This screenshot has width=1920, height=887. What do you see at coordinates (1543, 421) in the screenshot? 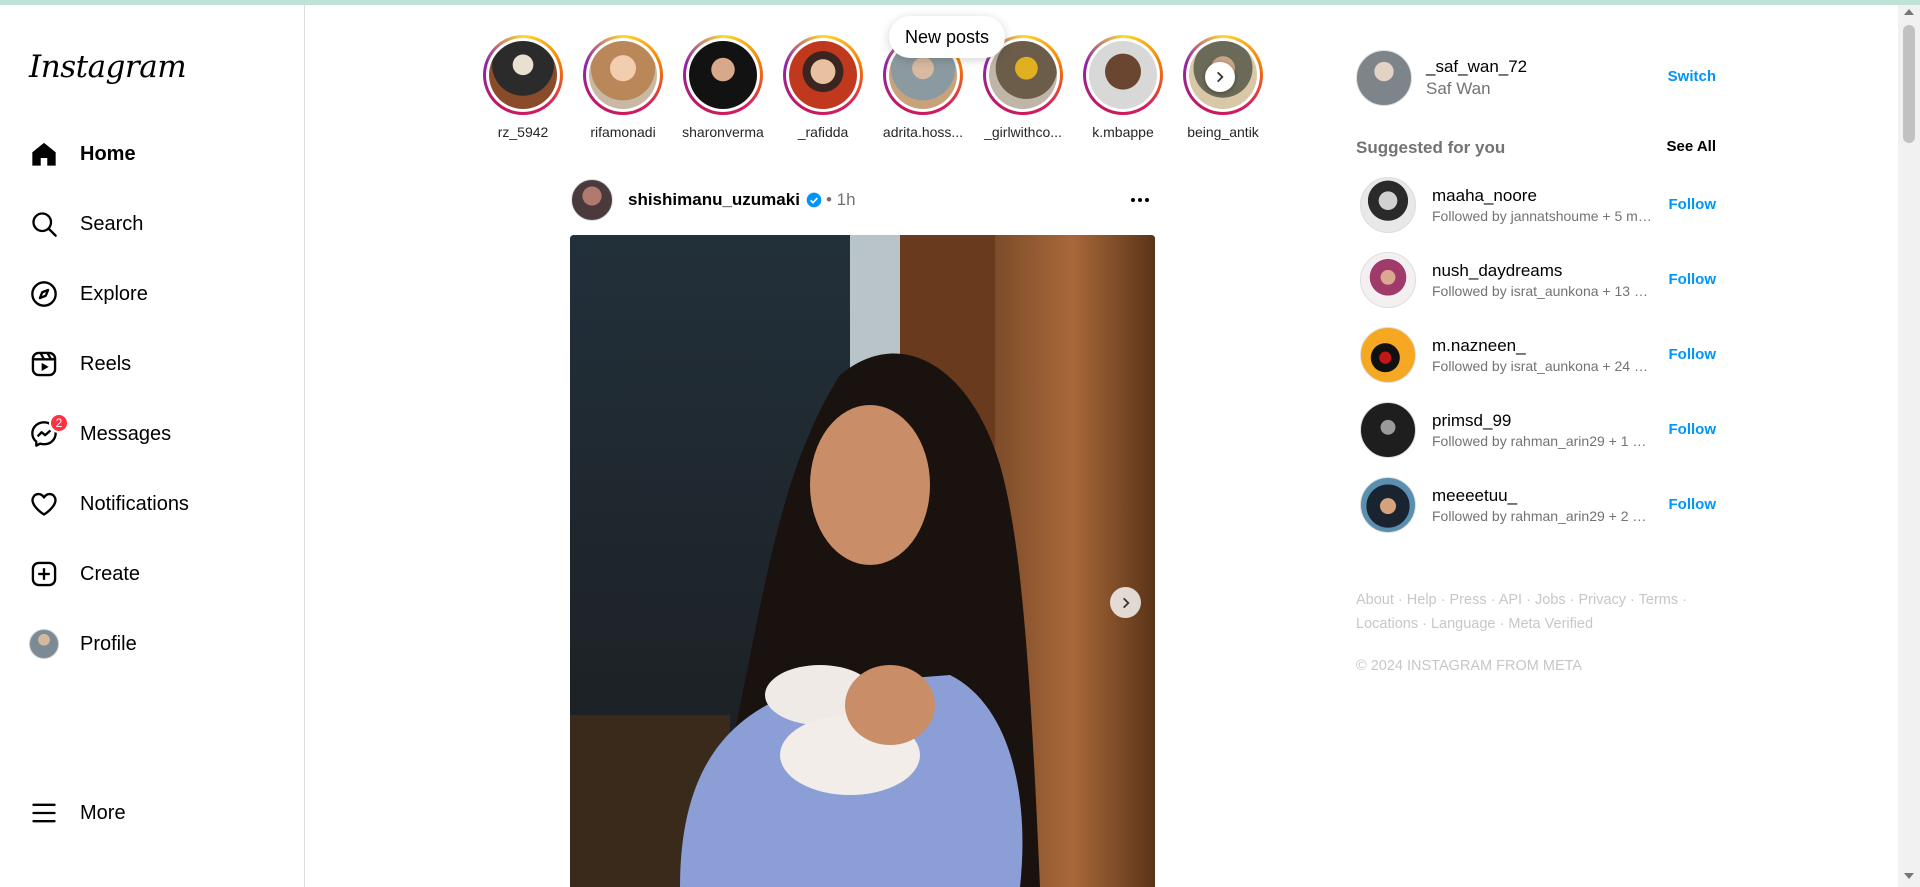
I see `suggestion-username: primsd_99` at bounding box center [1543, 421].